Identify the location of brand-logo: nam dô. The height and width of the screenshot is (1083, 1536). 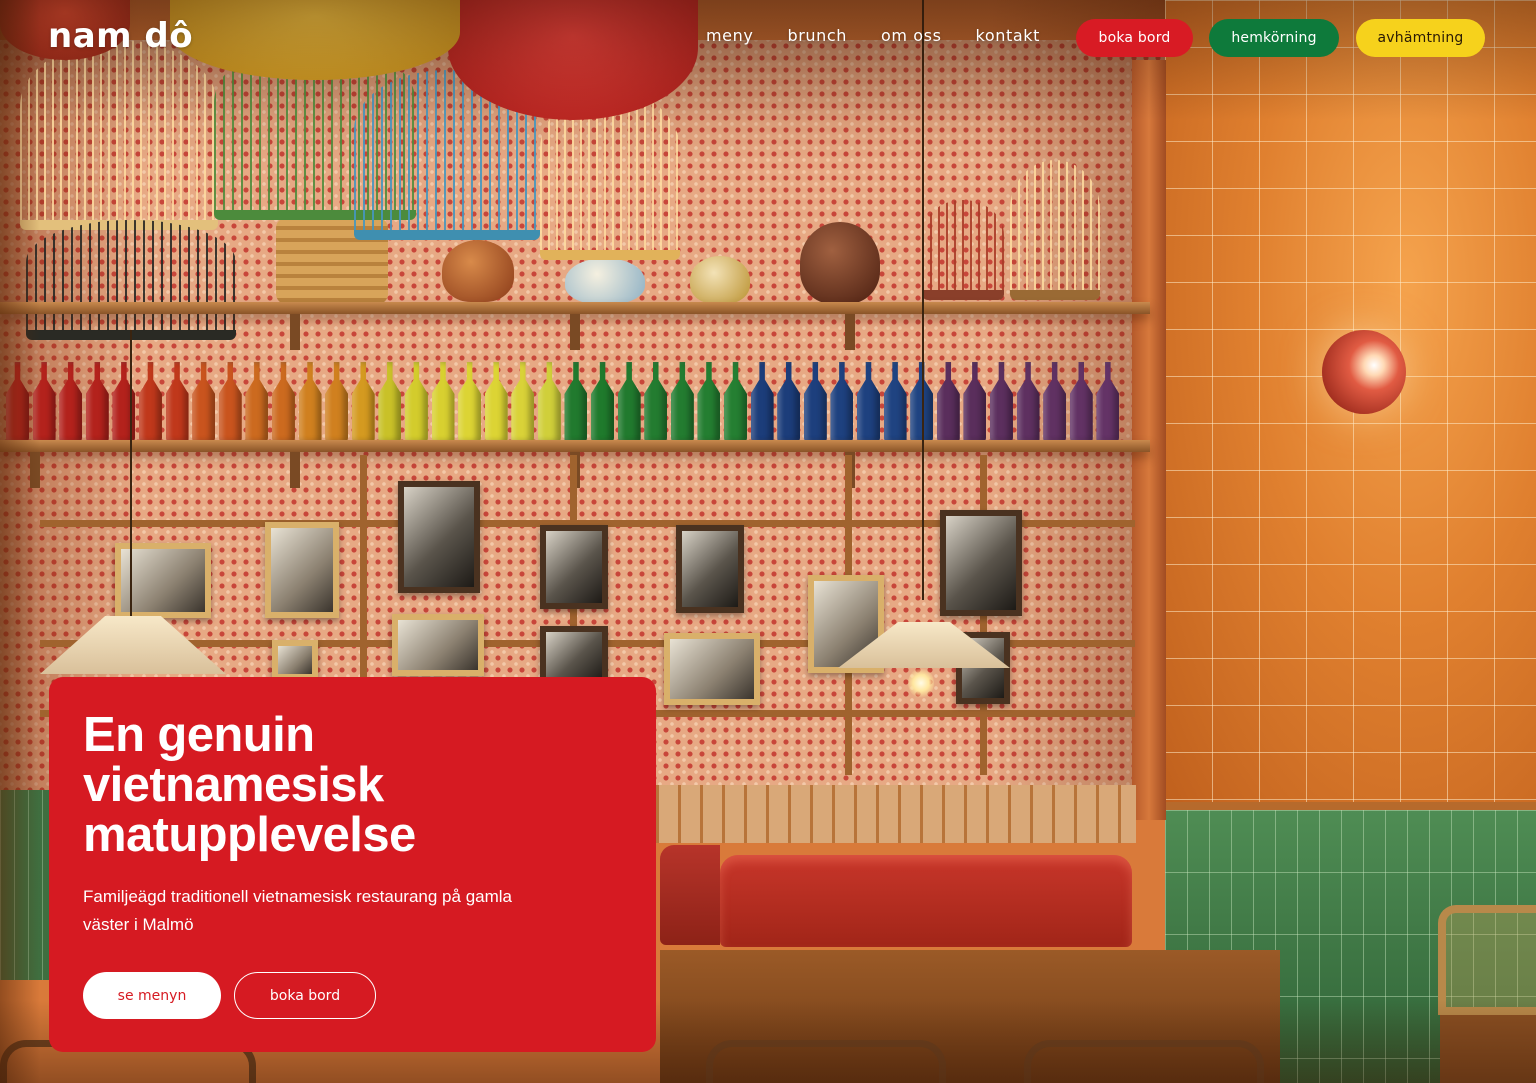
(120, 36).